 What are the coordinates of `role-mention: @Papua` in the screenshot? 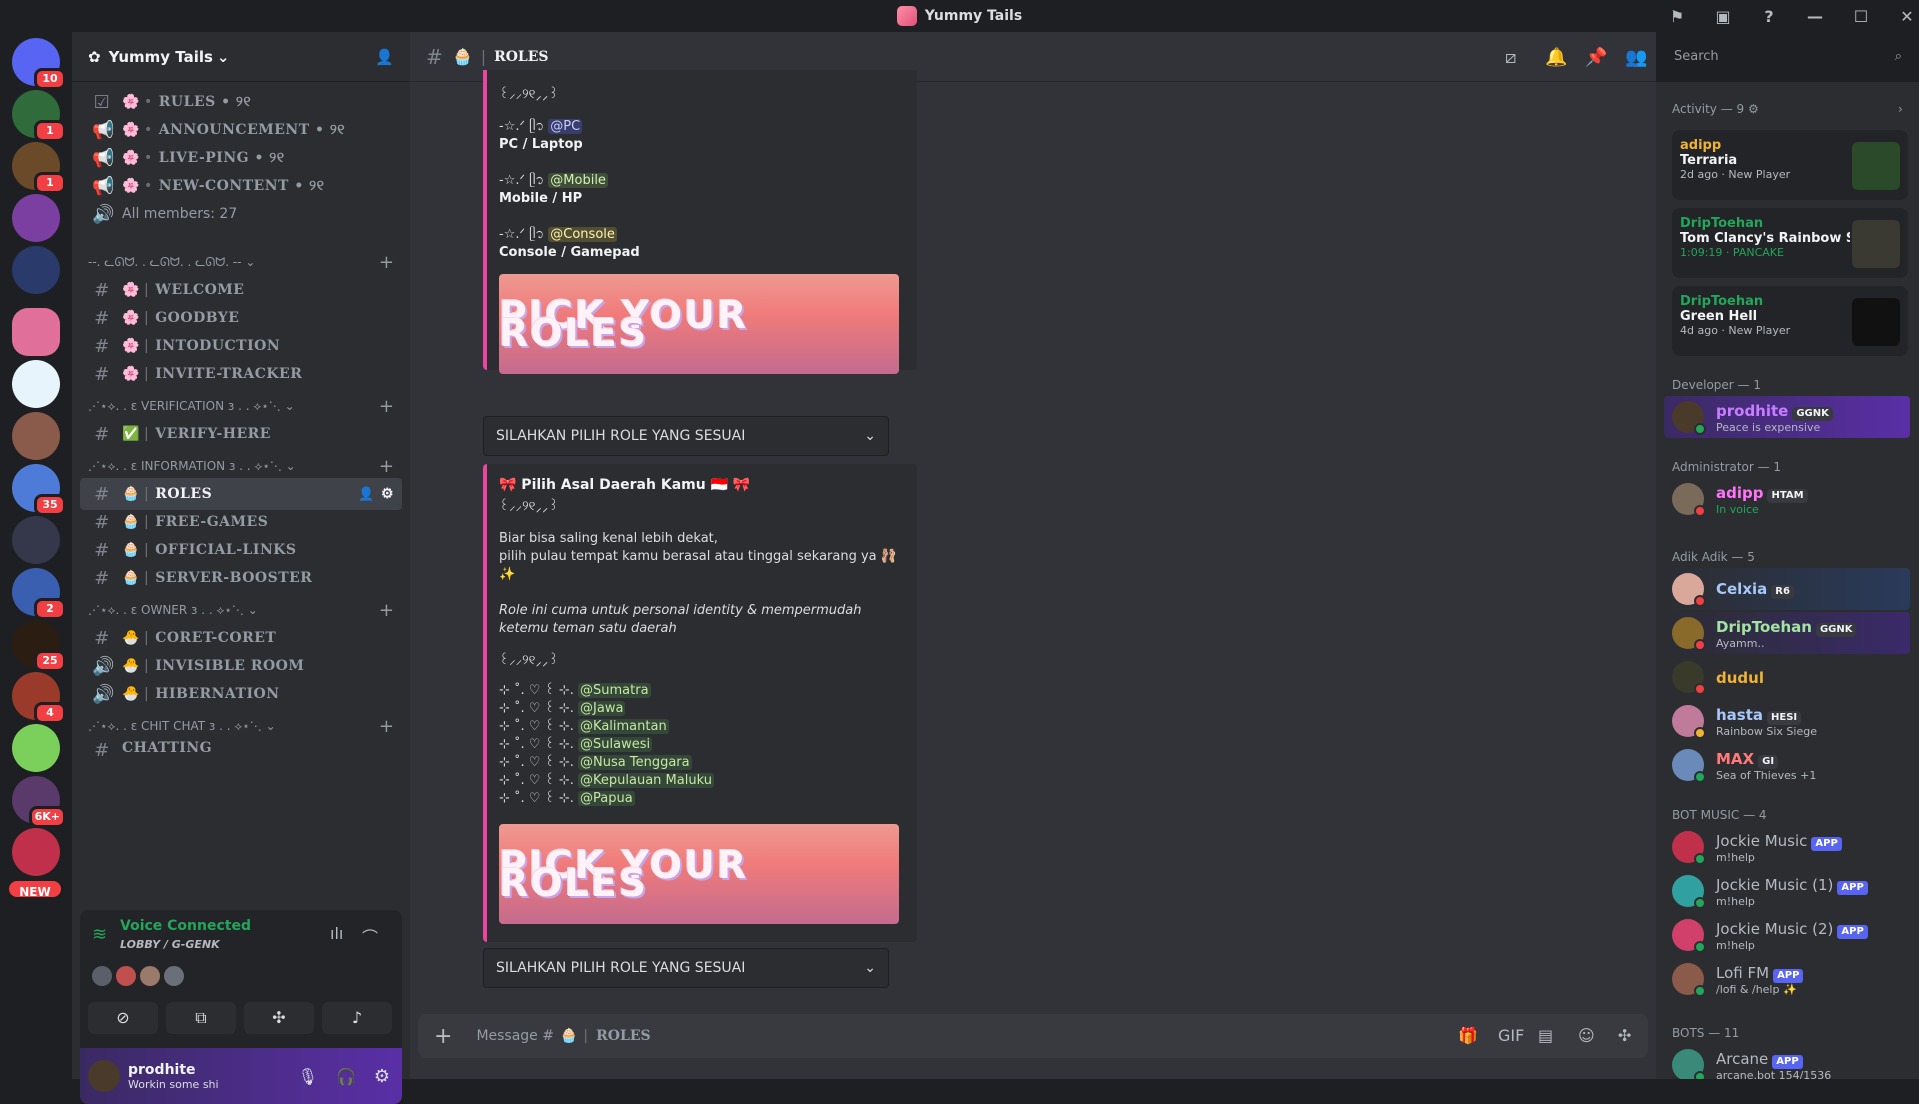 It's located at (606, 798).